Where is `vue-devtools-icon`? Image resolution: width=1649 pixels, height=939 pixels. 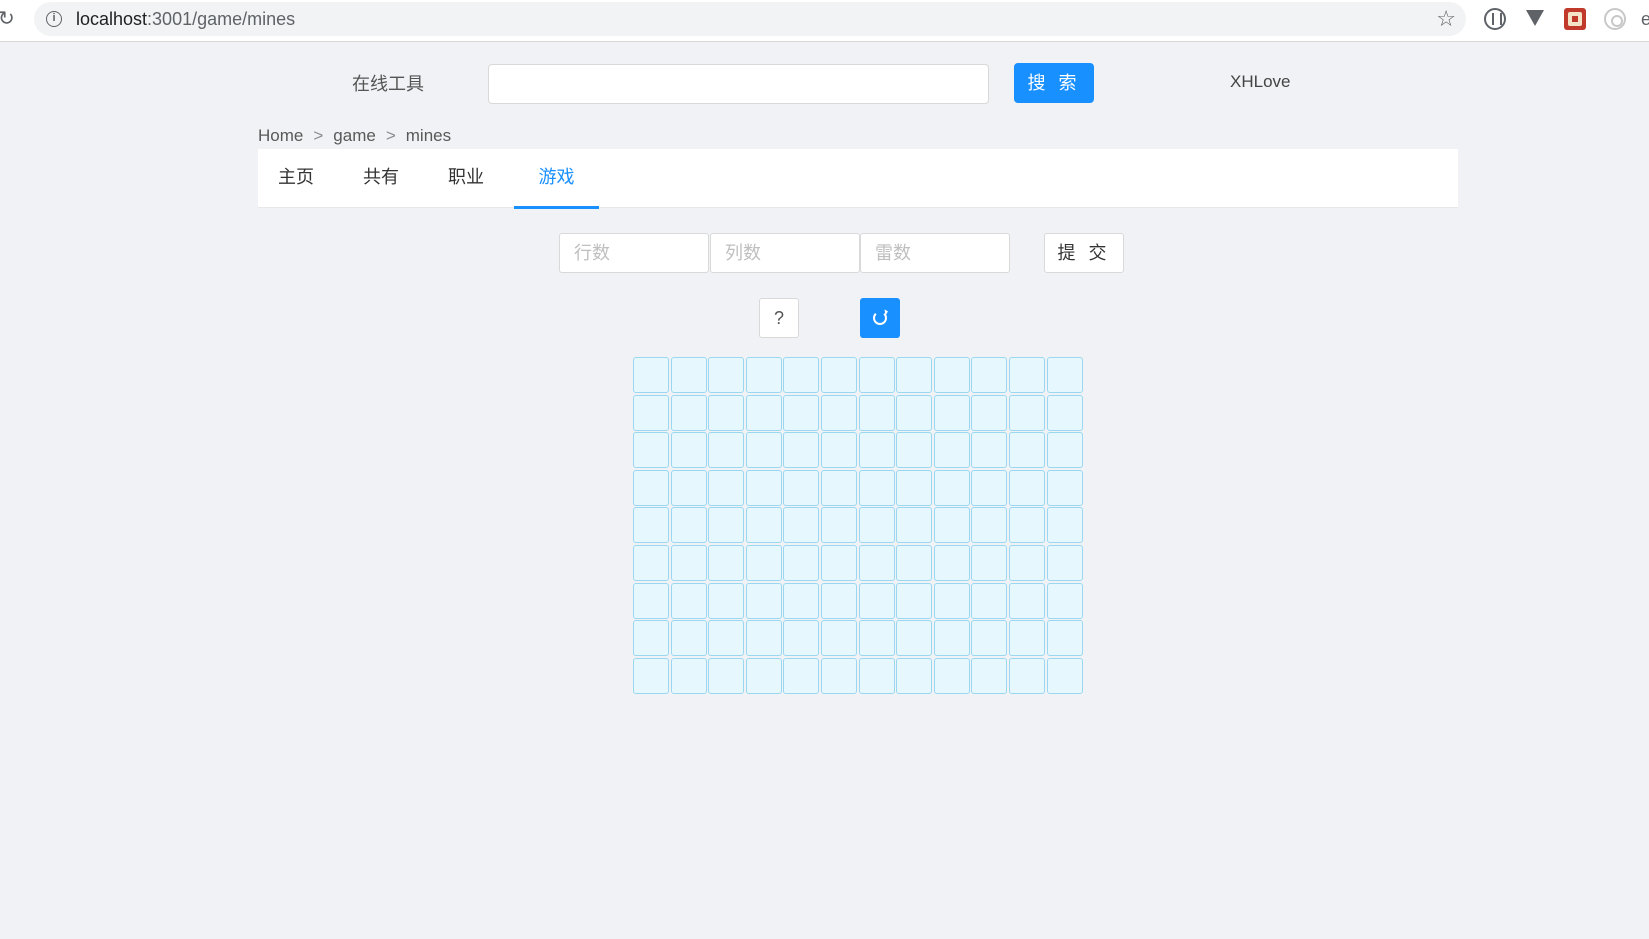 vue-devtools-icon is located at coordinates (1535, 19).